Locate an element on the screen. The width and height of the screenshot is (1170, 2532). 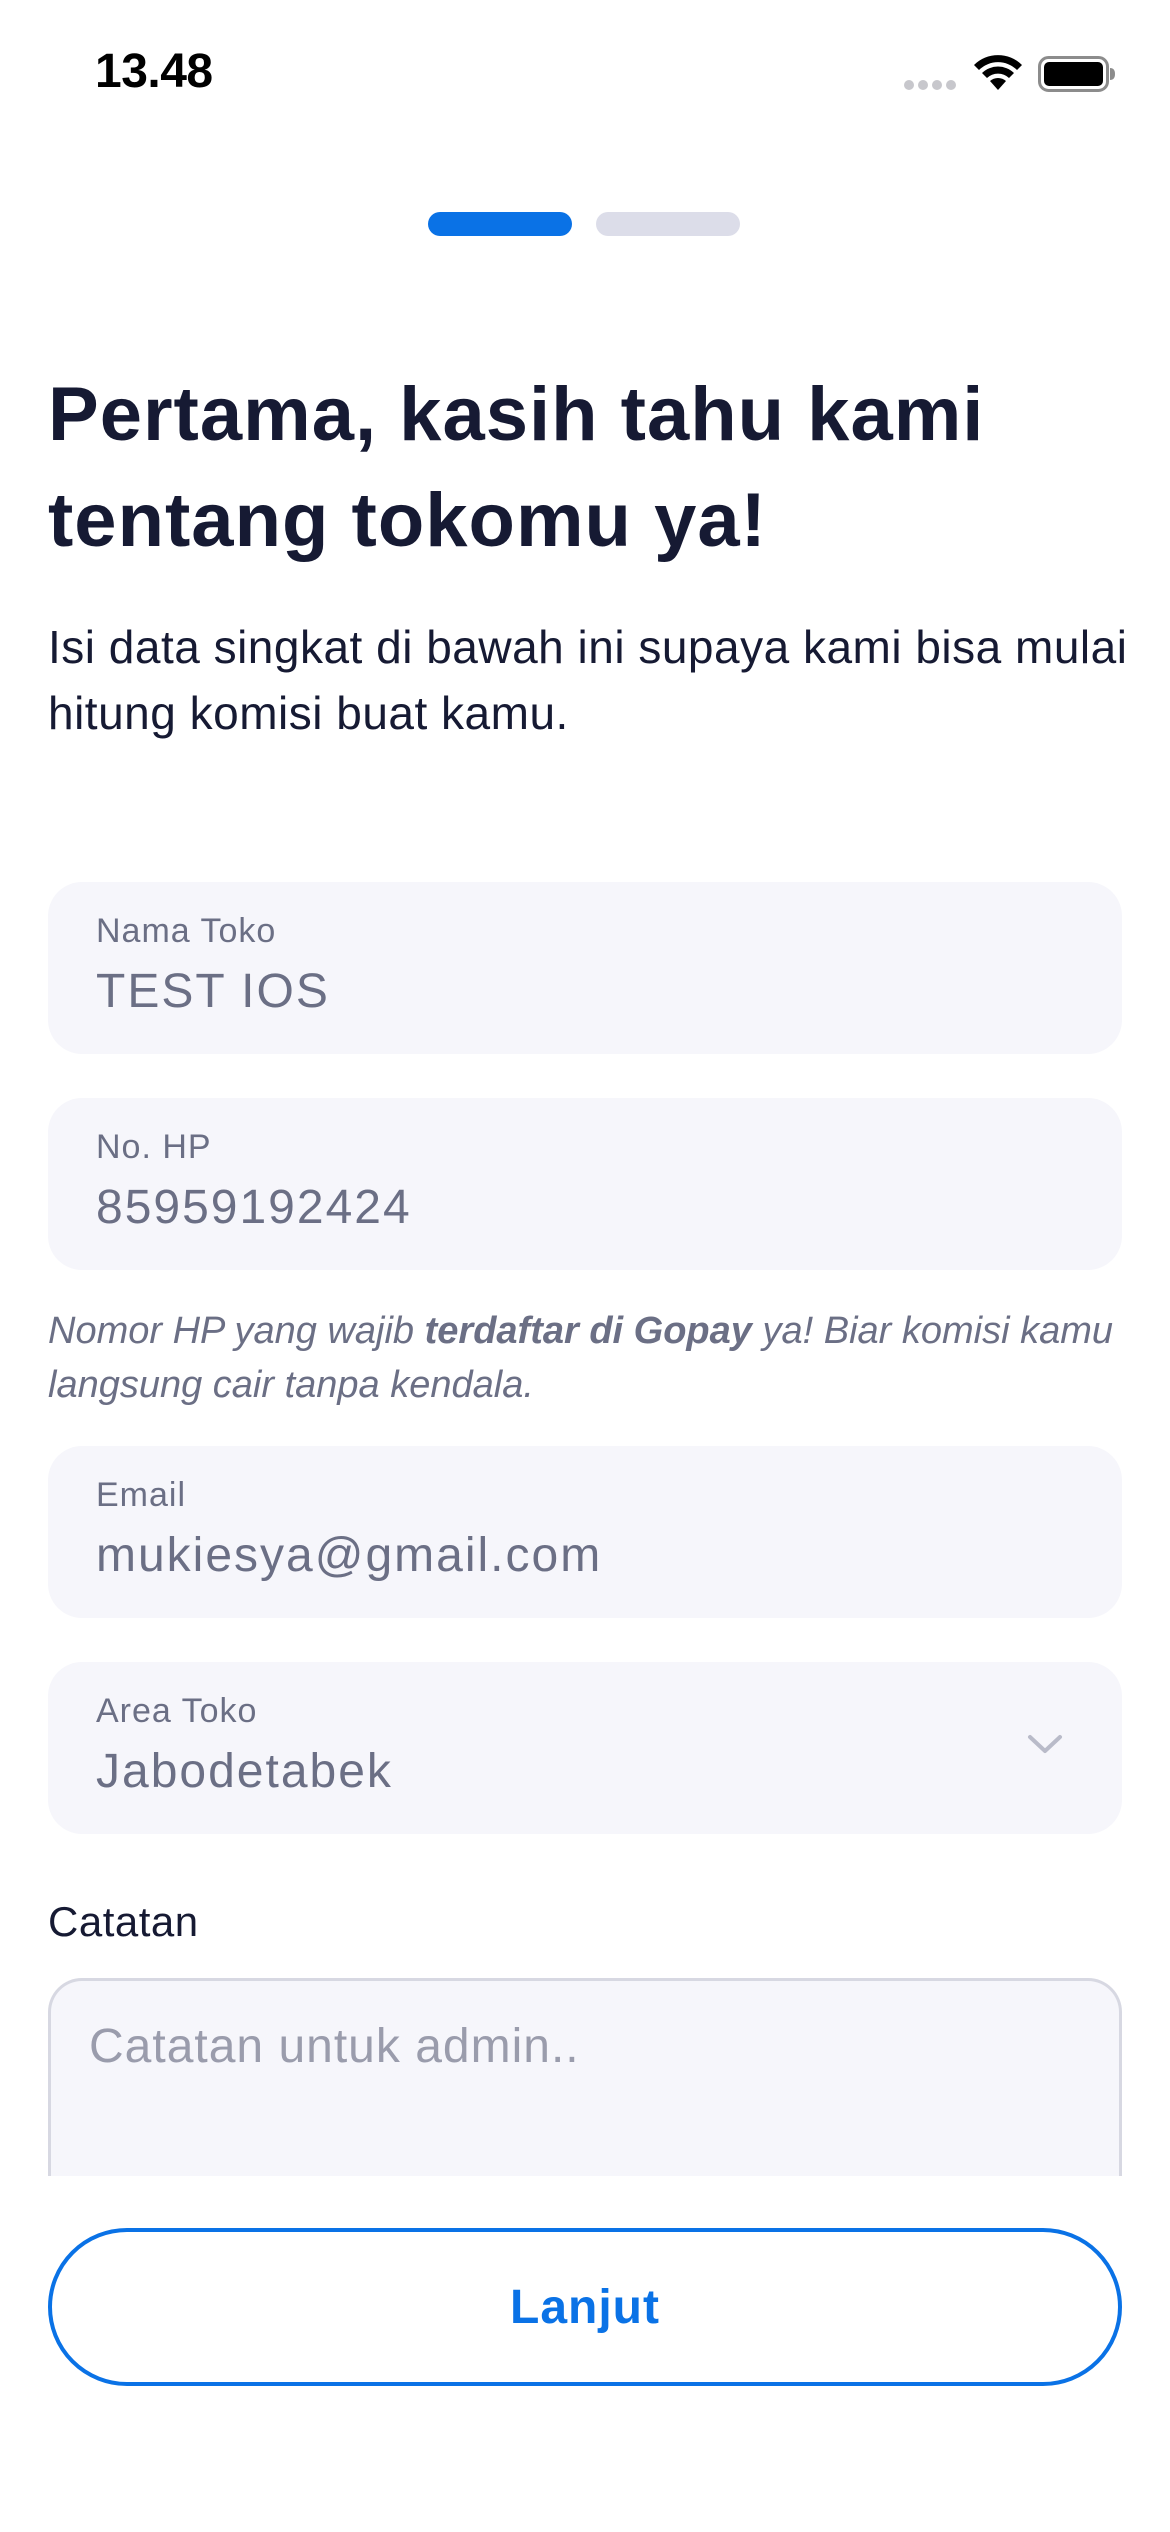
store-name-field: Nama Toko TEST IOS is located at coordinates (585, 968).